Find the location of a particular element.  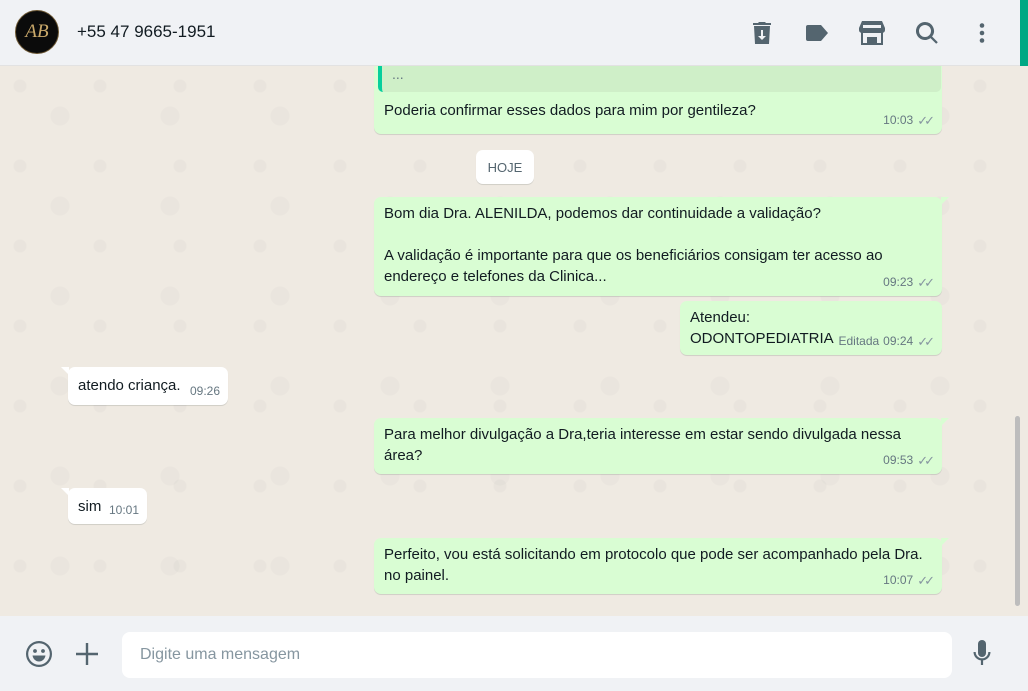

menu-icon is located at coordinates (982, 33).